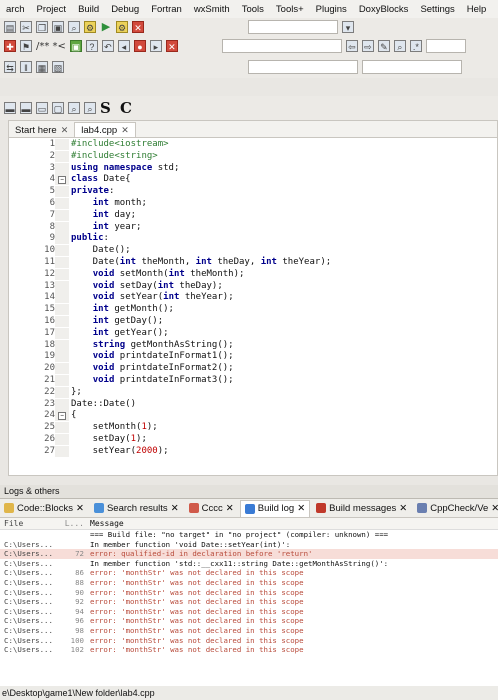 The width and height of the screenshot is (498, 700). What do you see at coordinates (253, 144) in the screenshot?
I see `code-line: 1 #include<iostream>` at bounding box center [253, 144].